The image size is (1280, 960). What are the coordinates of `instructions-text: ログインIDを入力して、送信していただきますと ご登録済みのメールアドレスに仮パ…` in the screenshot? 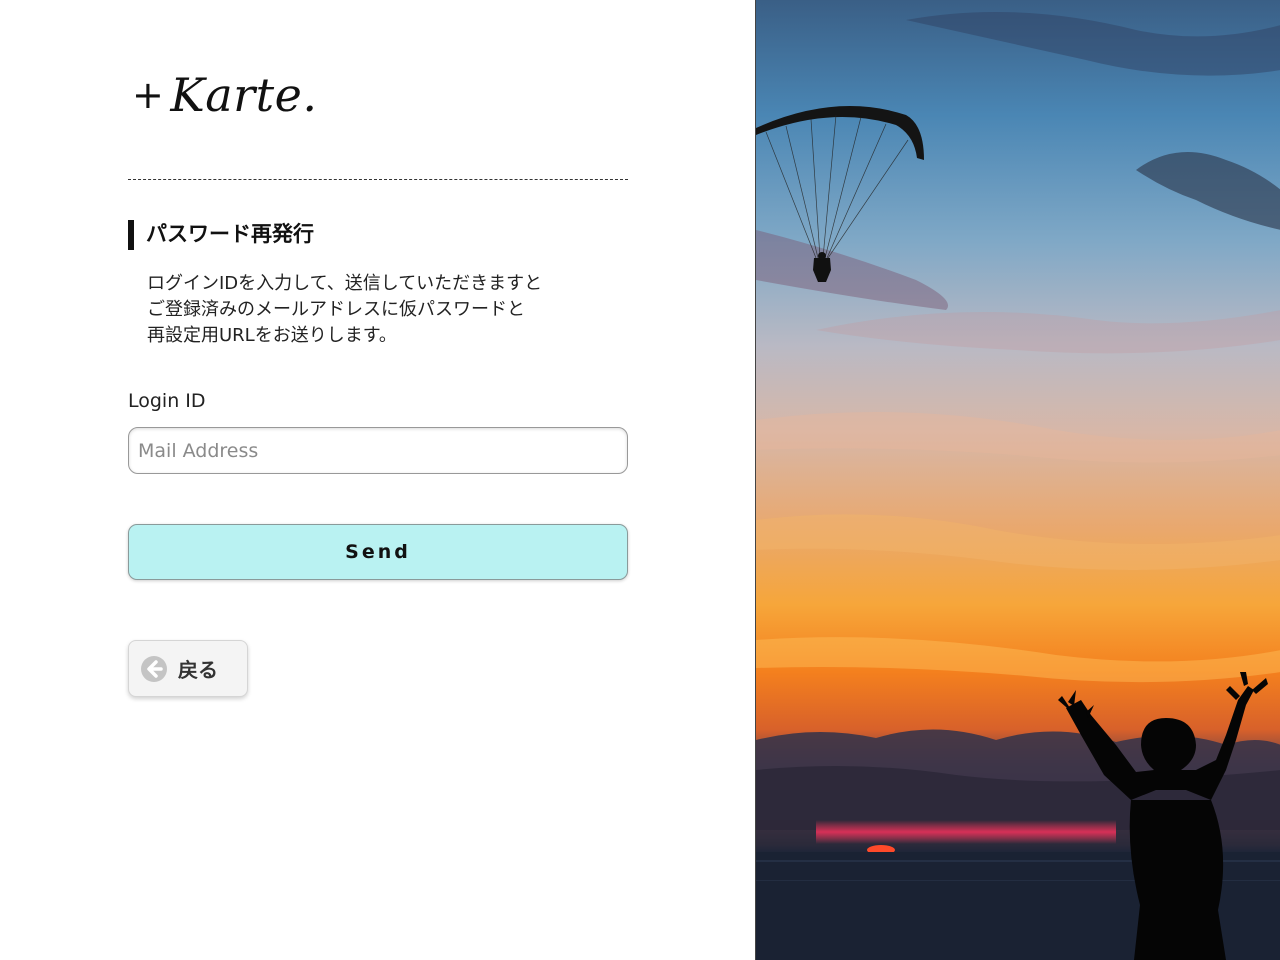 It's located at (344, 310).